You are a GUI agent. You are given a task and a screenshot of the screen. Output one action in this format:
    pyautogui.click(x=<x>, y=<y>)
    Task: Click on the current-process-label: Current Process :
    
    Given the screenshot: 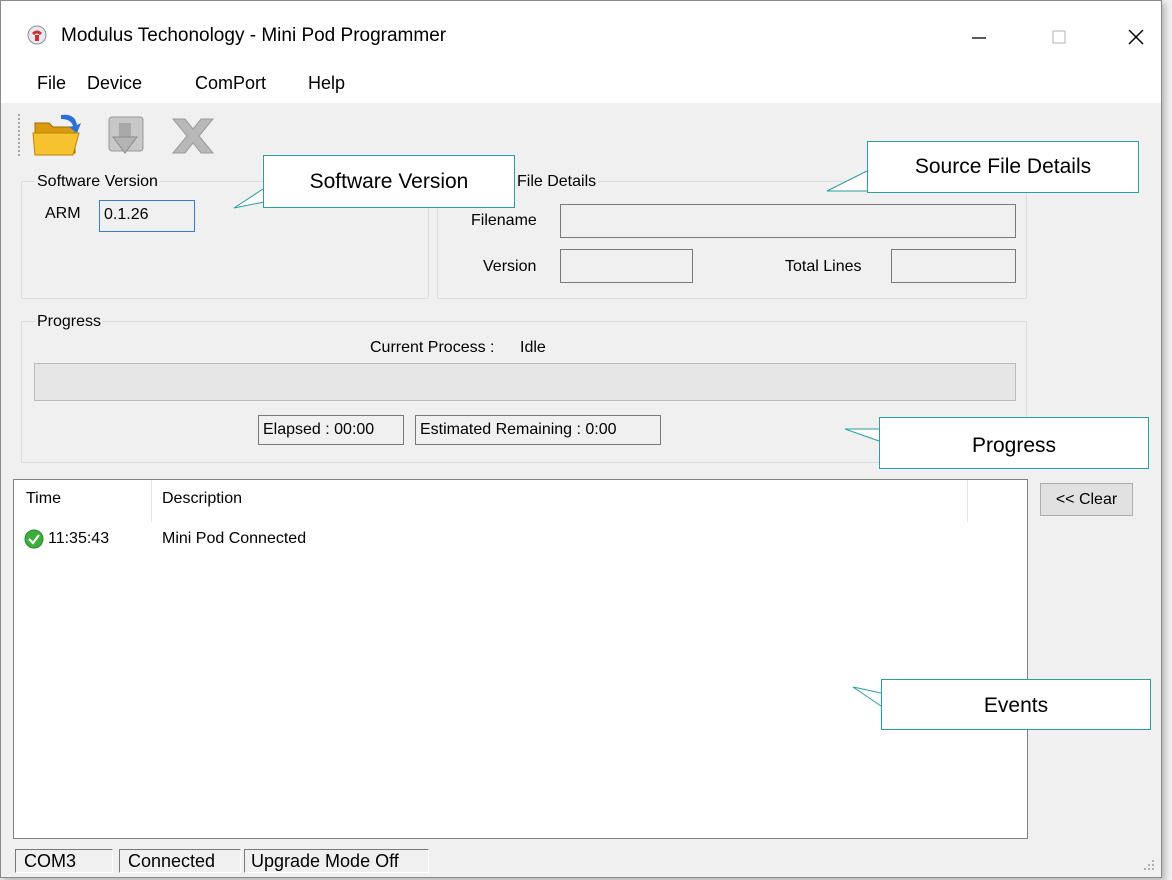 What is the action you would take?
    pyautogui.click(x=432, y=347)
    